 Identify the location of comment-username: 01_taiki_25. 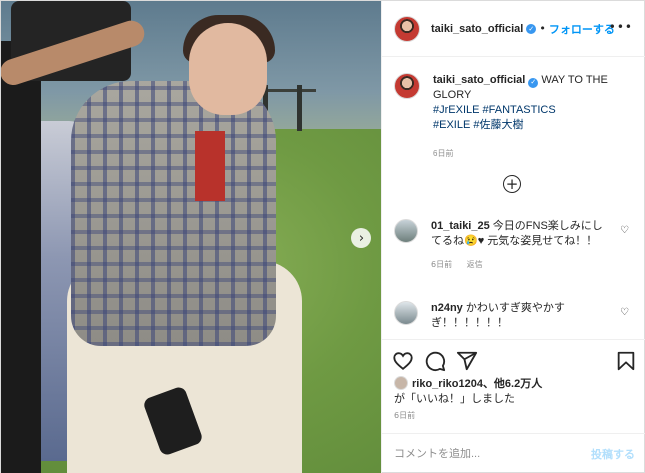
(460, 226).